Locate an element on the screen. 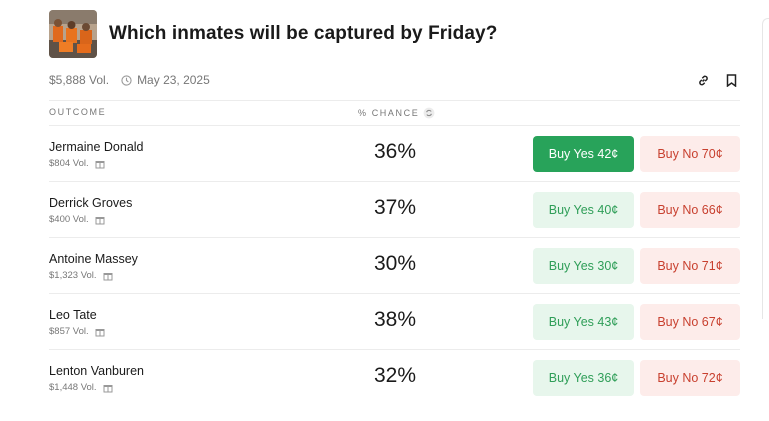 The height and width of the screenshot is (421, 769). market-end-date: May 23, 2025 is located at coordinates (173, 80).